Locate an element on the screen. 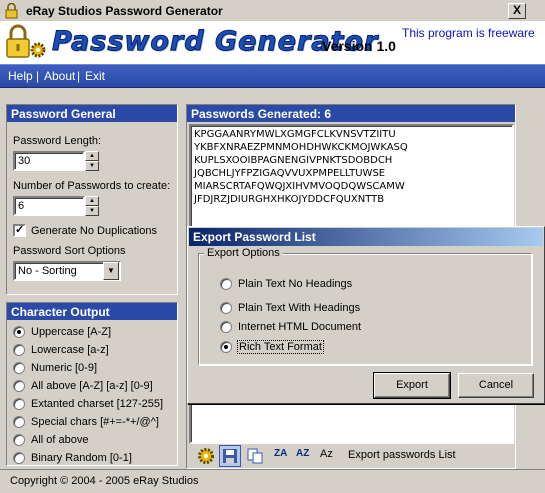  app-icon is located at coordinates (11, 11).